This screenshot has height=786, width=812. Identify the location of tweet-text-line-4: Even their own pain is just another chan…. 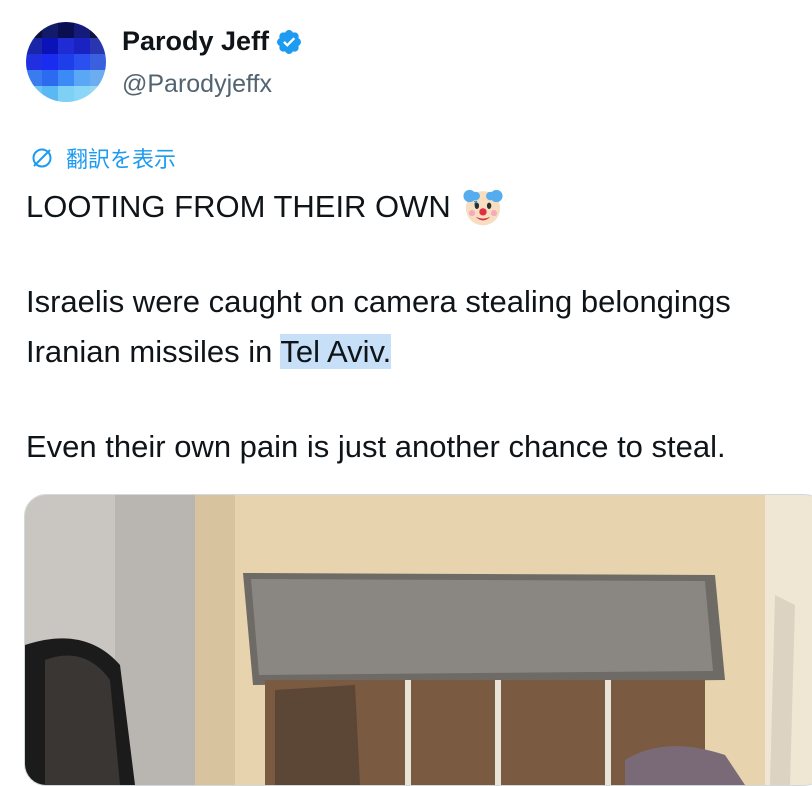
(376, 446).